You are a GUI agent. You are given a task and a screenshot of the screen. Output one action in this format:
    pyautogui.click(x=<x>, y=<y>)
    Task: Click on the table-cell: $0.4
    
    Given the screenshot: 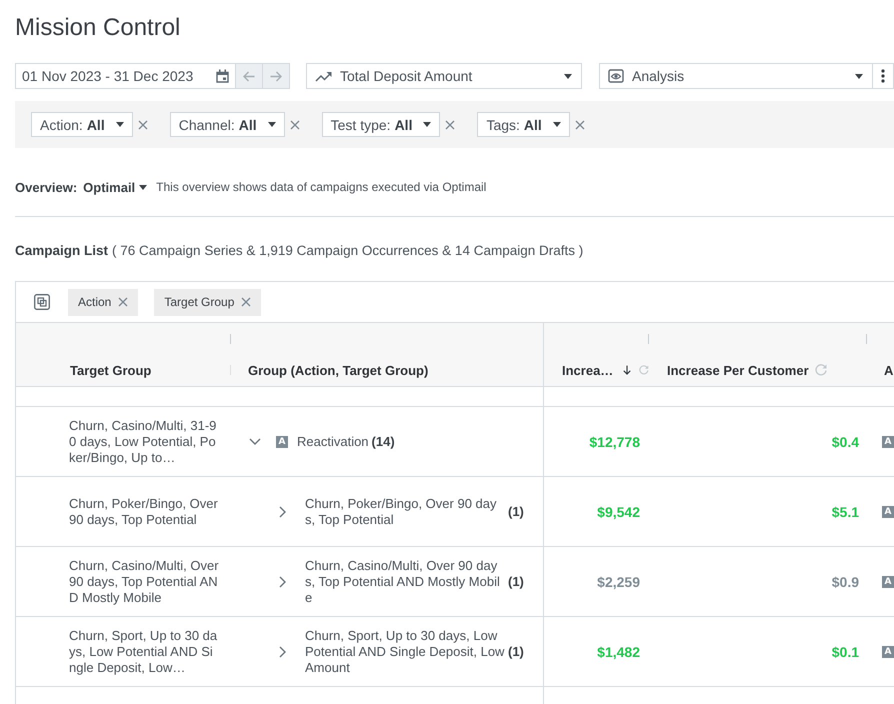 What is the action you would take?
    pyautogui.click(x=845, y=442)
    